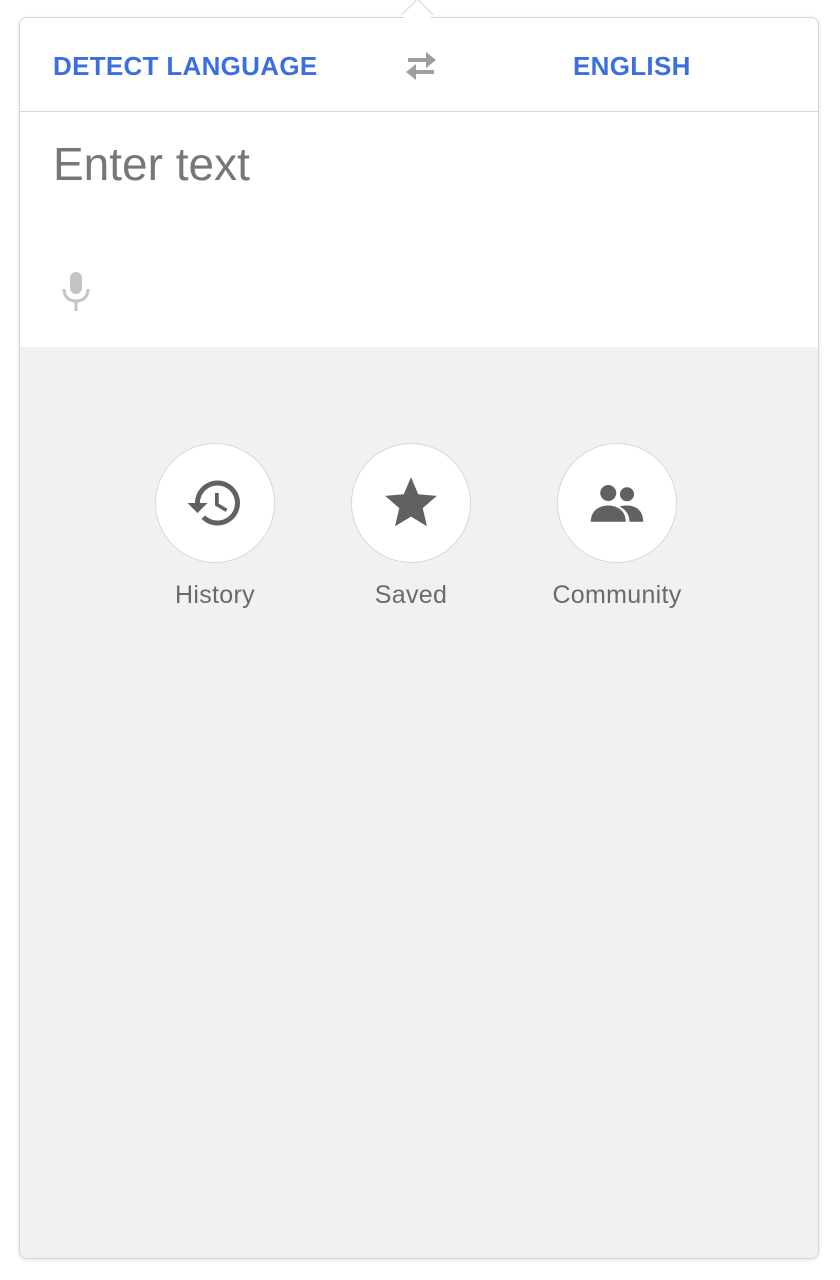 The width and height of the screenshot is (840, 1280). What do you see at coordinates (76, 292) in the screenshot?
I see `microphone-icon` at bounding box center [76, 292].